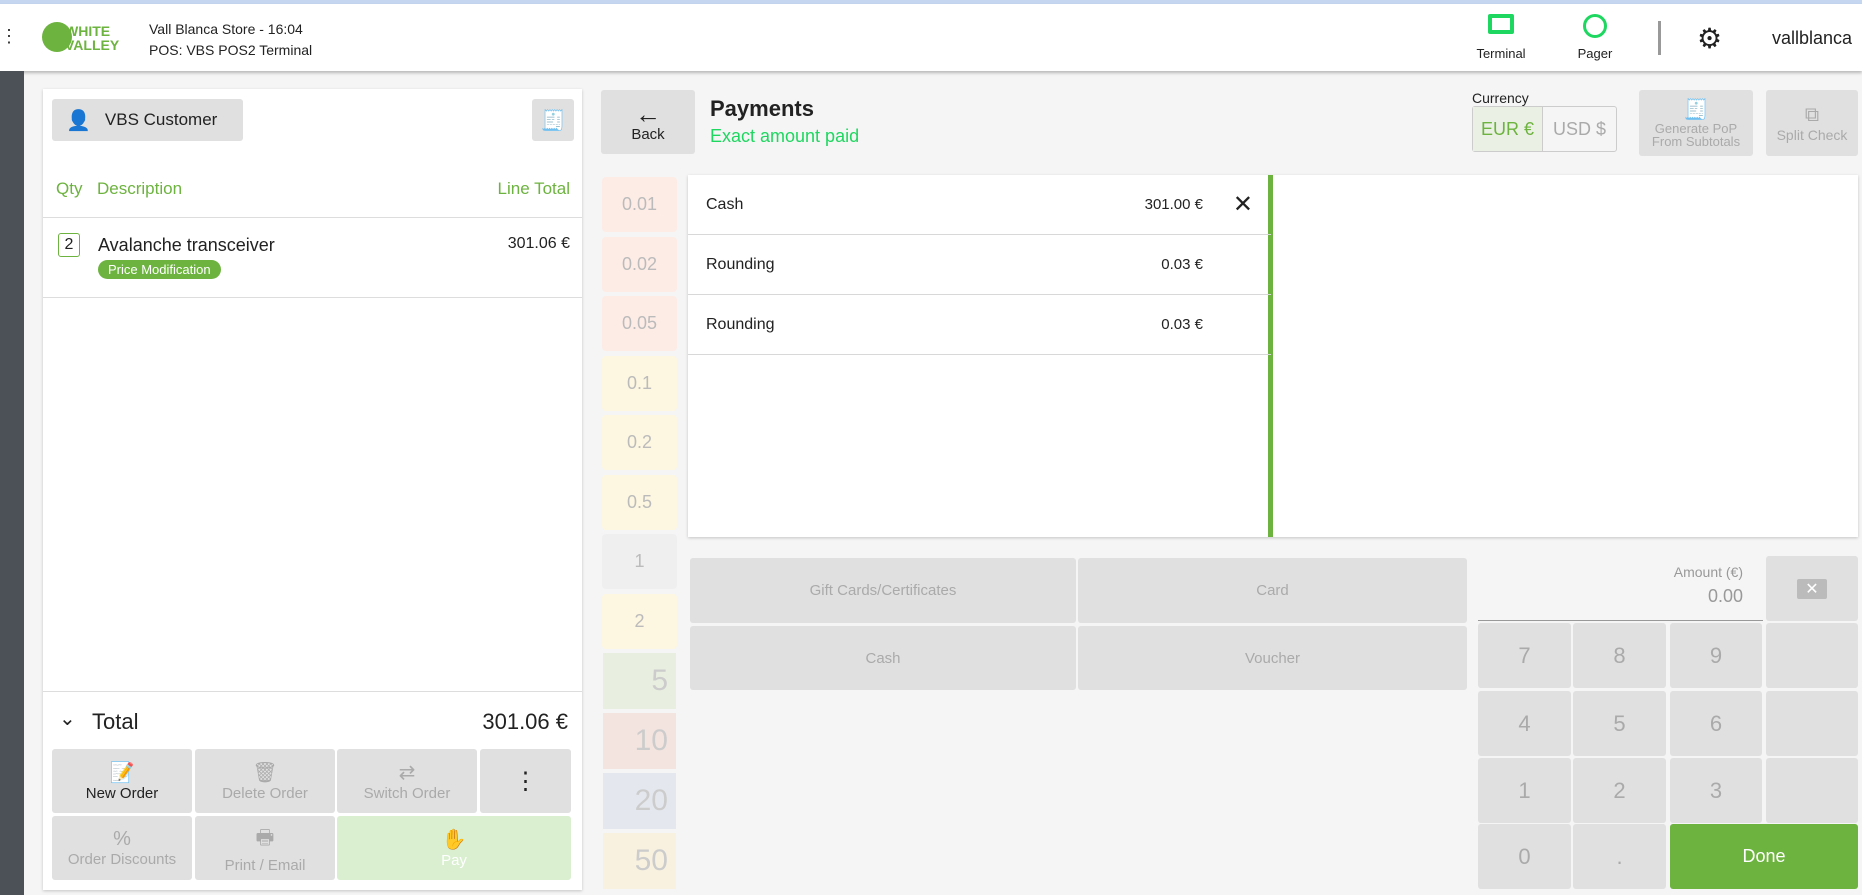  I want to click on new-order-button: 📝 New Order, so click(122, 781).